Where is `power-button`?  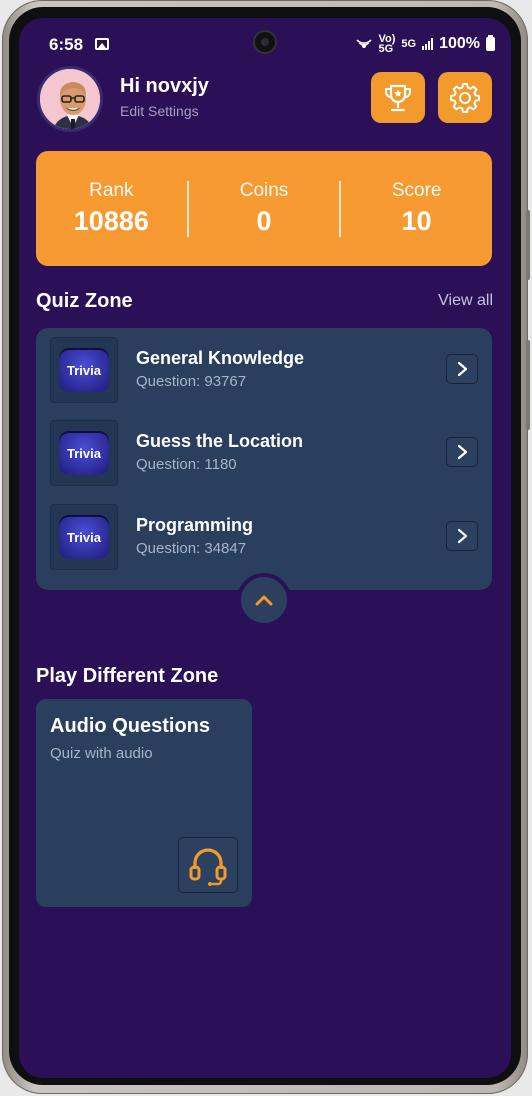
power-button is located at coordinates (528, 385).